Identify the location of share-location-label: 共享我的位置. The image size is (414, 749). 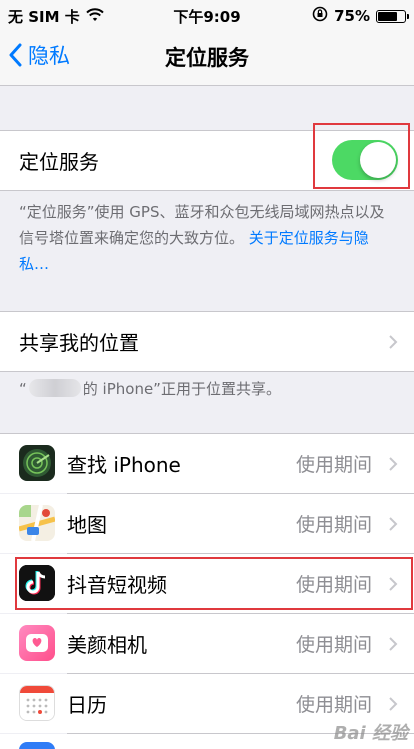
(79, 343).